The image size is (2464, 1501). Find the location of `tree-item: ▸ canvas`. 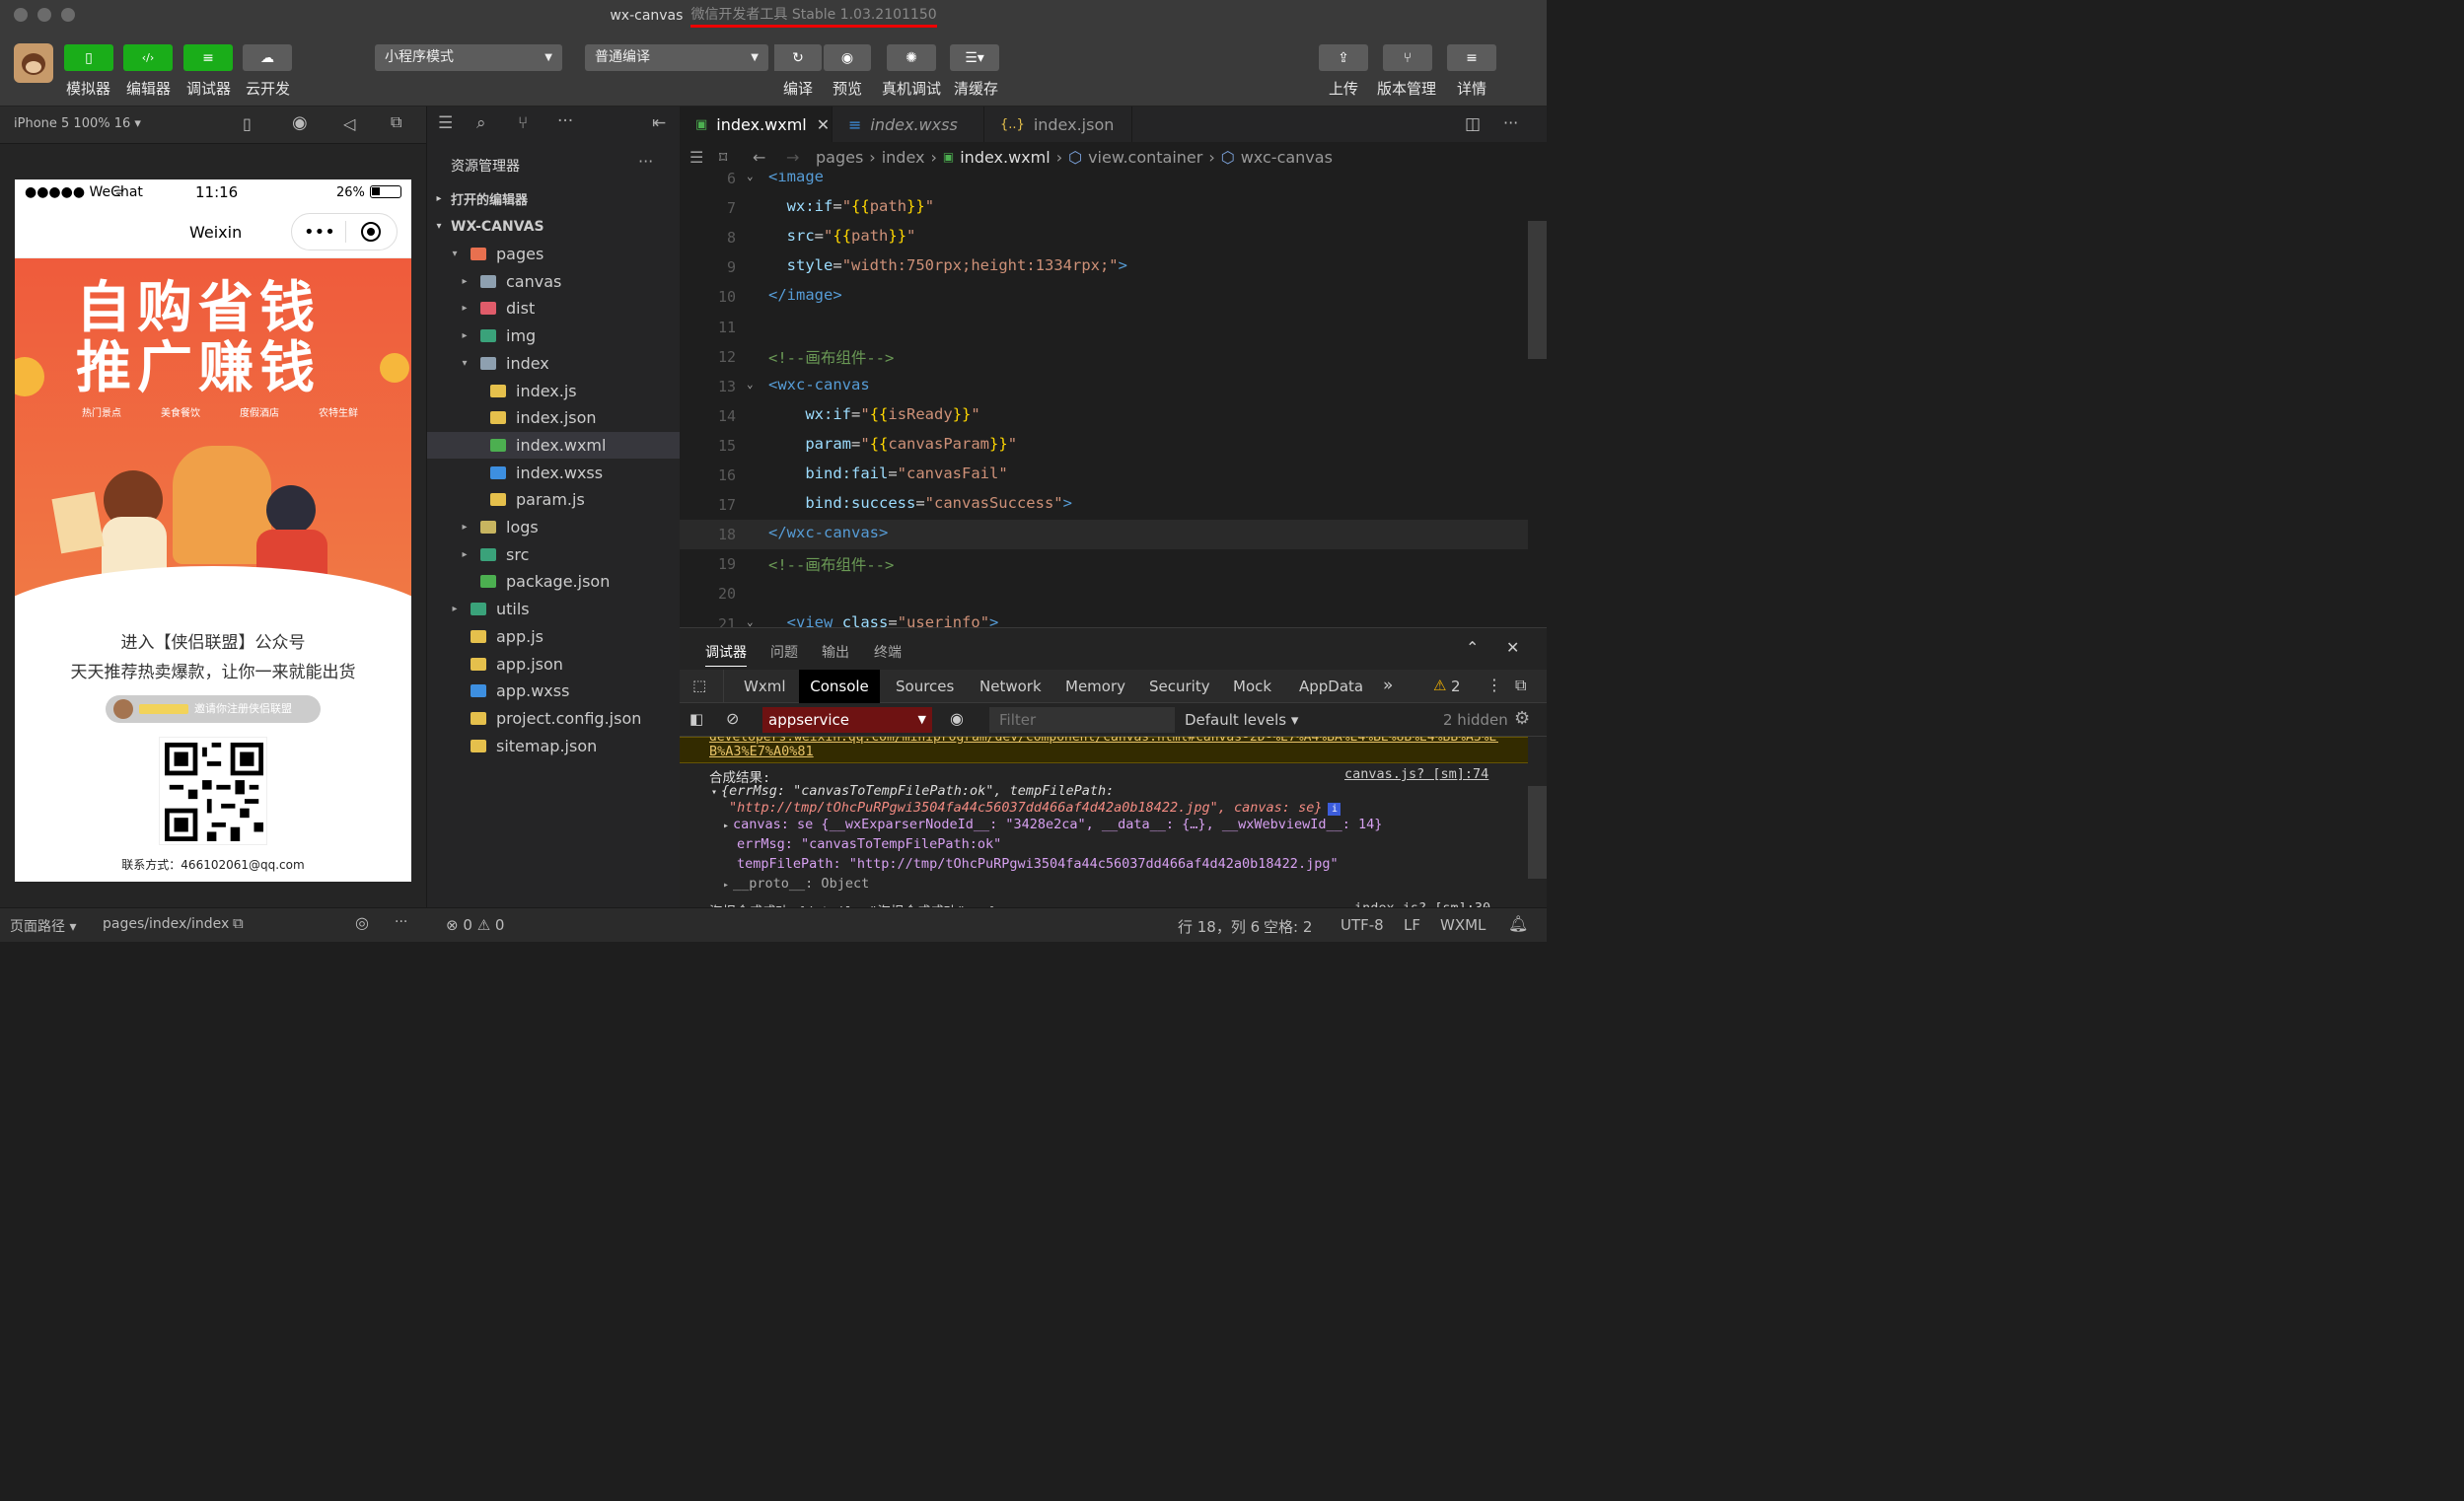

tree-item: ▸ canvas is located at coordinates (553, 281).